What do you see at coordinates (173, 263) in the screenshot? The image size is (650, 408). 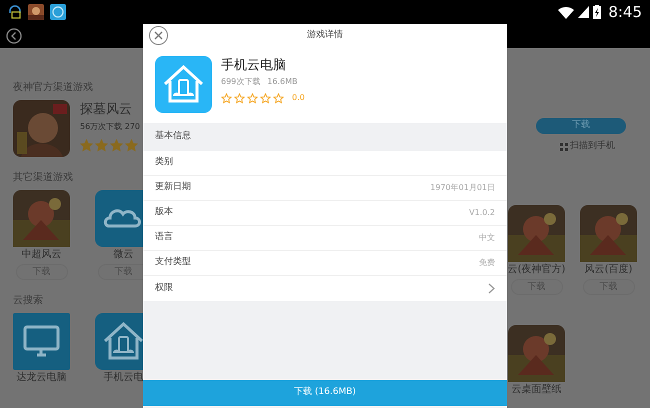 I see `row-label: 支付类型` at bounding box center [173, 263].